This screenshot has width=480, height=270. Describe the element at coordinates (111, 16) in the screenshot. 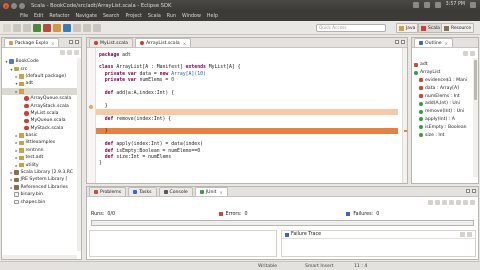

I see `menu-search: Search` at that location.